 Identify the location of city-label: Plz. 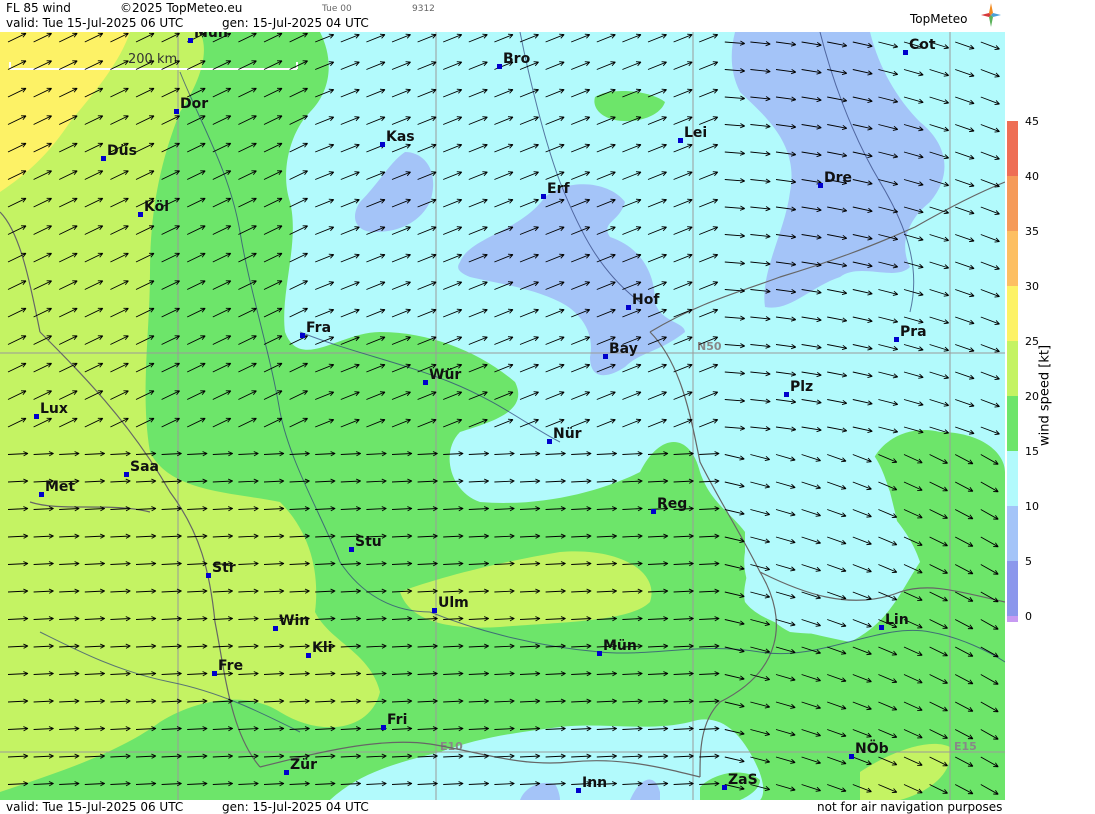
(801, 387).